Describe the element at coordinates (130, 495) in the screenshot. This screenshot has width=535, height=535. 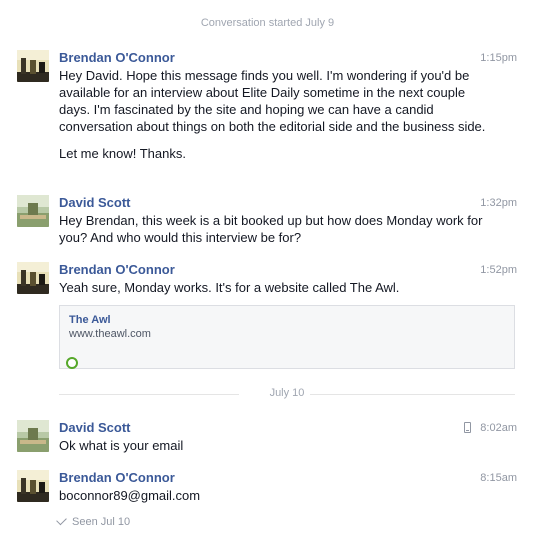
I see `message-paragraph: boconnor89@gmail.com` at that location.